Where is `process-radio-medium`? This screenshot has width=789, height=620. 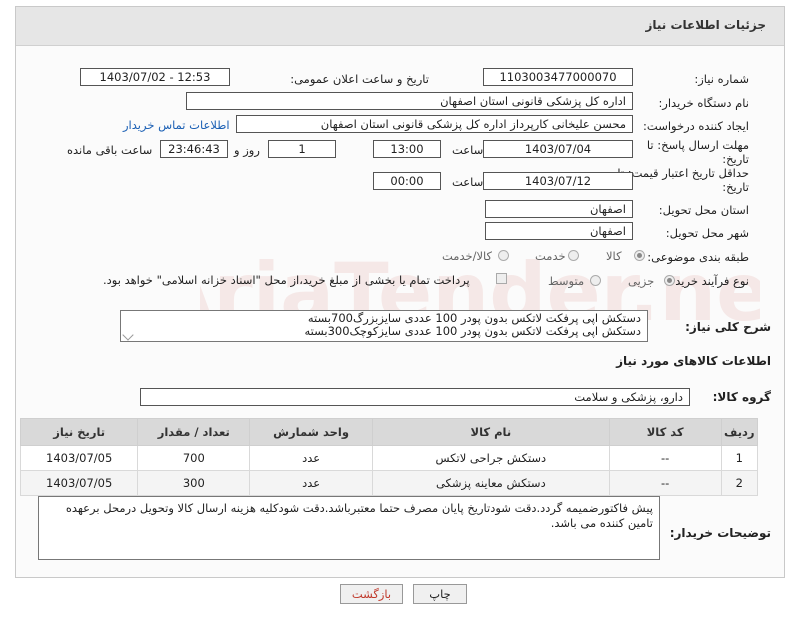
process-radio-medium is located at coordinates (595, 280).